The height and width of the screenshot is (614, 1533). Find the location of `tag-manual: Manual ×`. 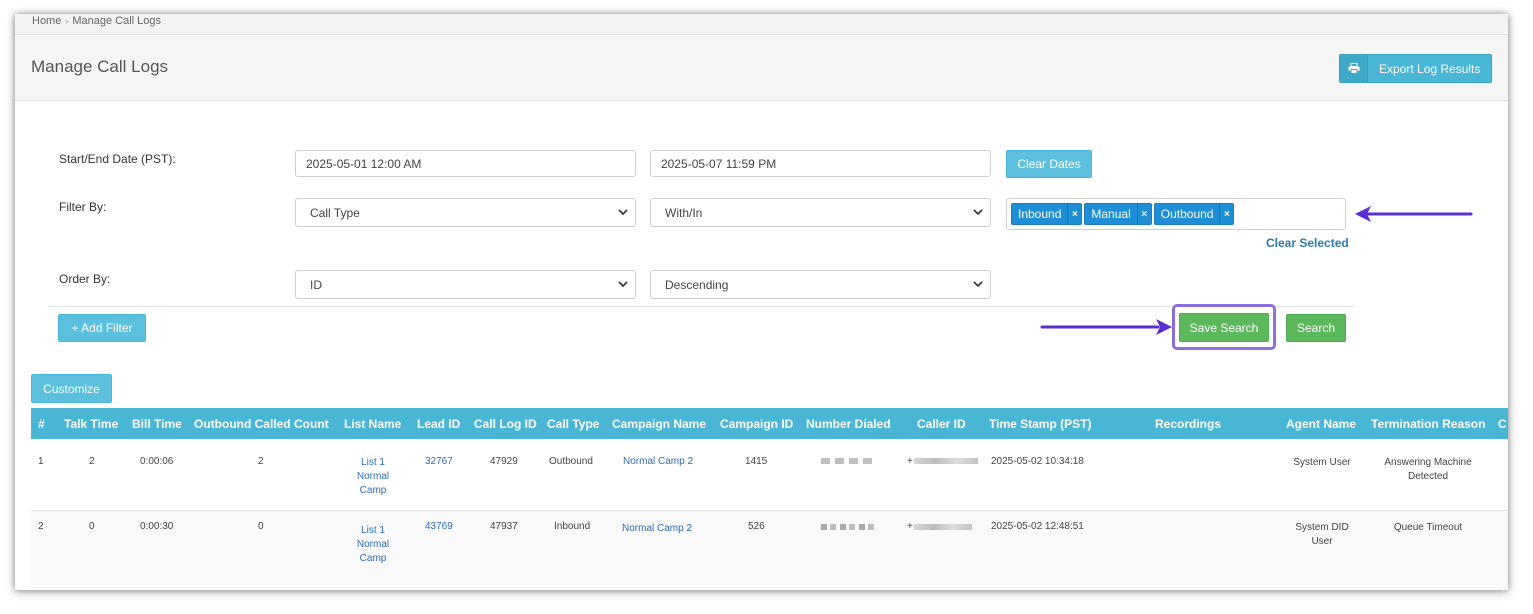

tag-manual: Manual × is located at coordinates (1118, 214).